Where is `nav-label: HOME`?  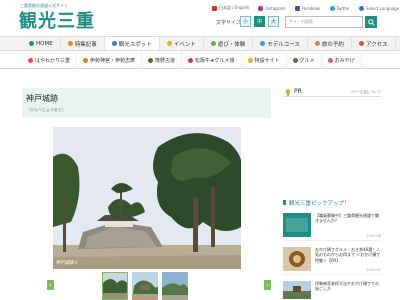 nav-label: HOME is located at coordinates (44, 43).